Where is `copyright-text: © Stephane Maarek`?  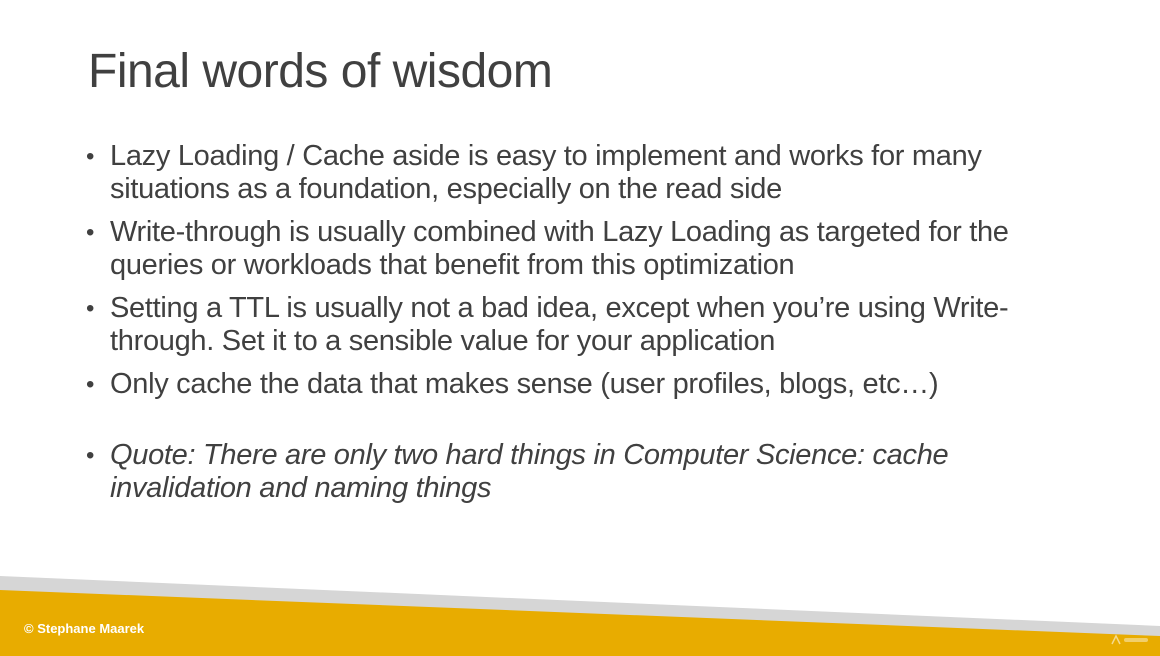 copyright-text: © Stephane Maarek is located at coordinates (84, 628).